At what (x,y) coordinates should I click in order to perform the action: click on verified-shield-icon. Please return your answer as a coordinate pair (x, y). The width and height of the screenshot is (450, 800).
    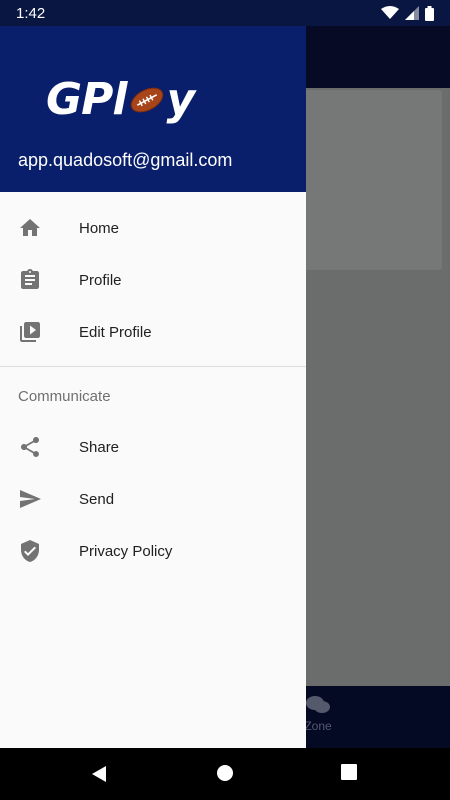
    Looking at the image, I should click on (30, 551).